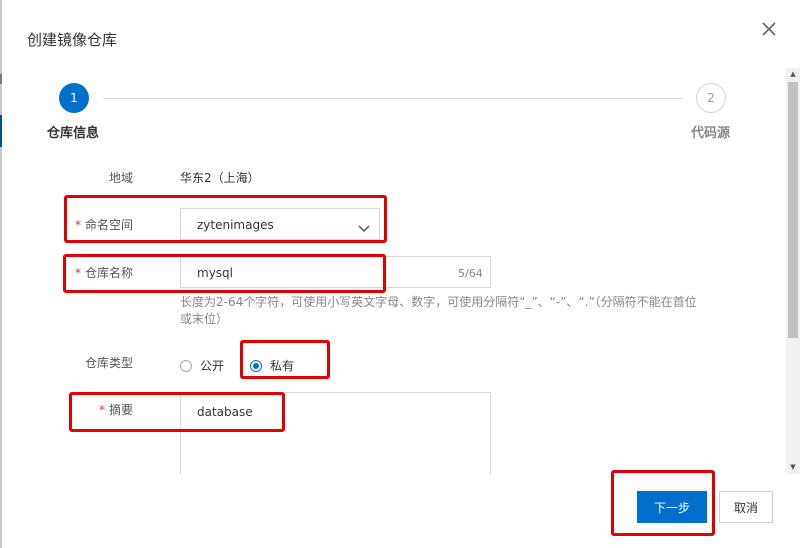 This screenshot has width=804, height=548. I want to click on step-2-label: 代码源, so click(711, 133).